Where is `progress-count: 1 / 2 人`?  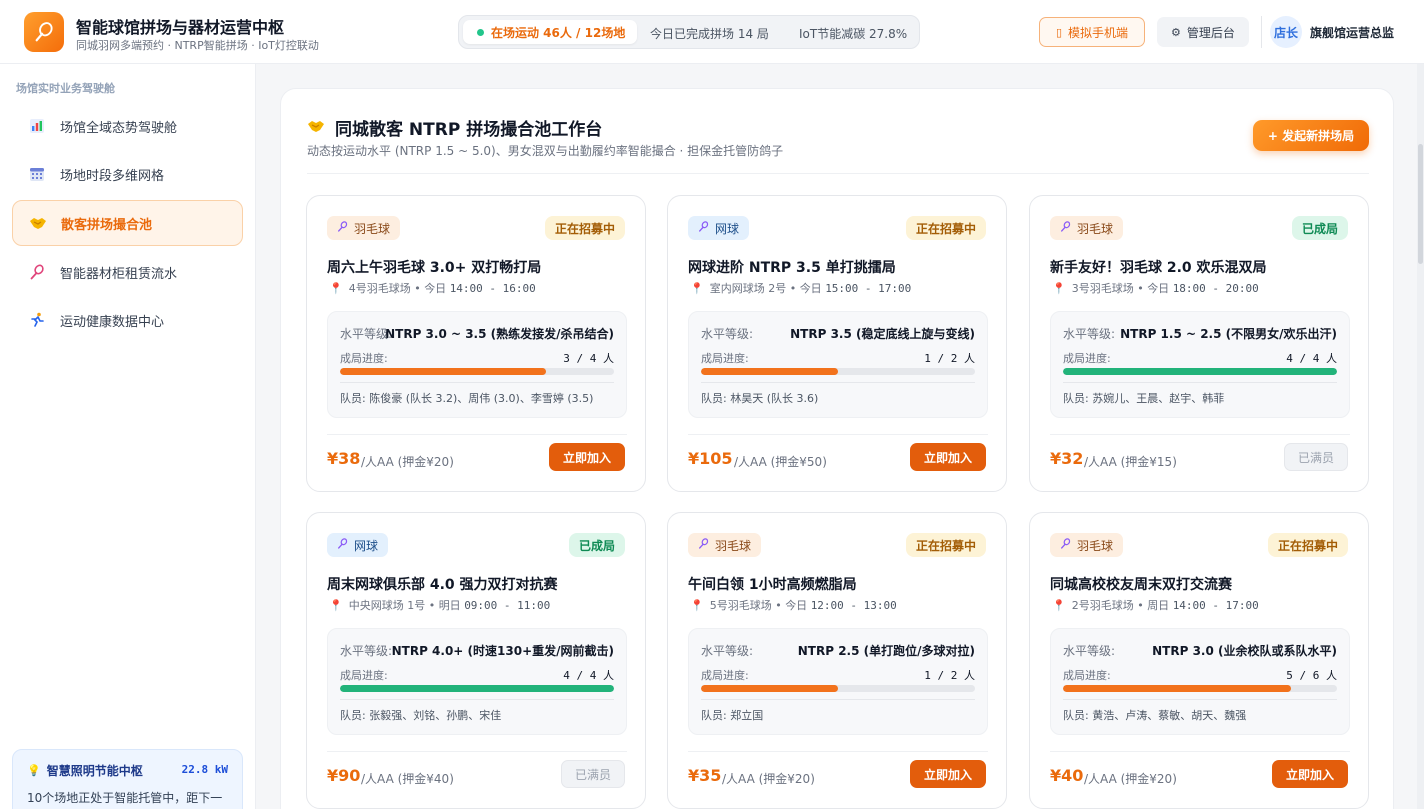
progress-count: 1 / 2 人 is located at coordinates (949, 675).